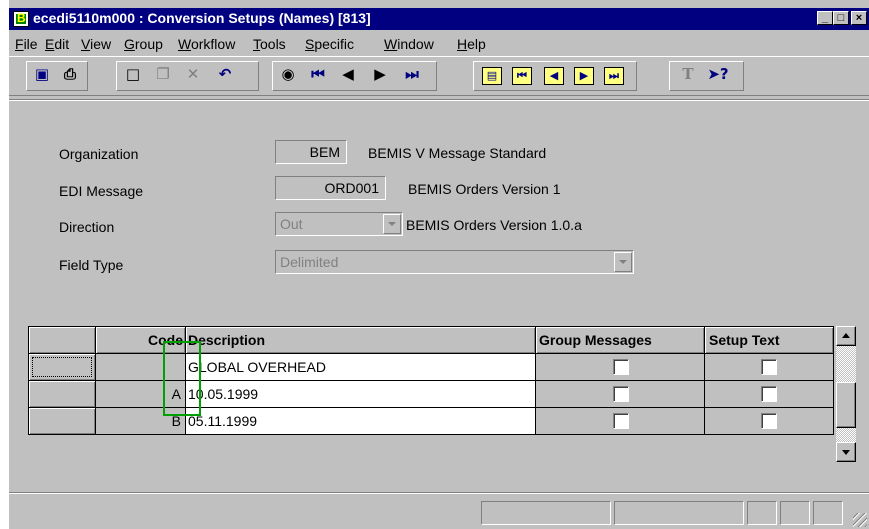  Describe the element at coordinates (409, 44) in the screenshot. I see `menu-window: Window` at that location.